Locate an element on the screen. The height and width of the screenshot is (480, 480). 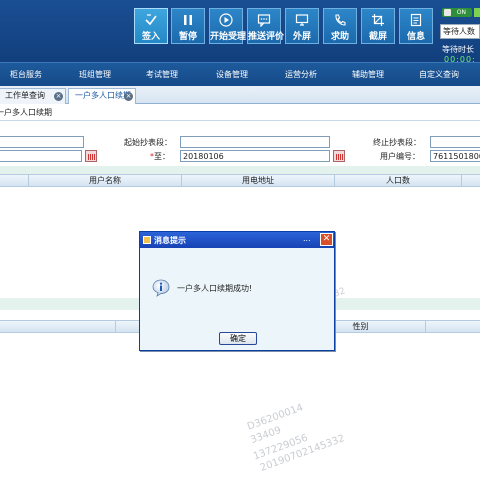
chat-bubble-icon is located at coordinates (264, 20).